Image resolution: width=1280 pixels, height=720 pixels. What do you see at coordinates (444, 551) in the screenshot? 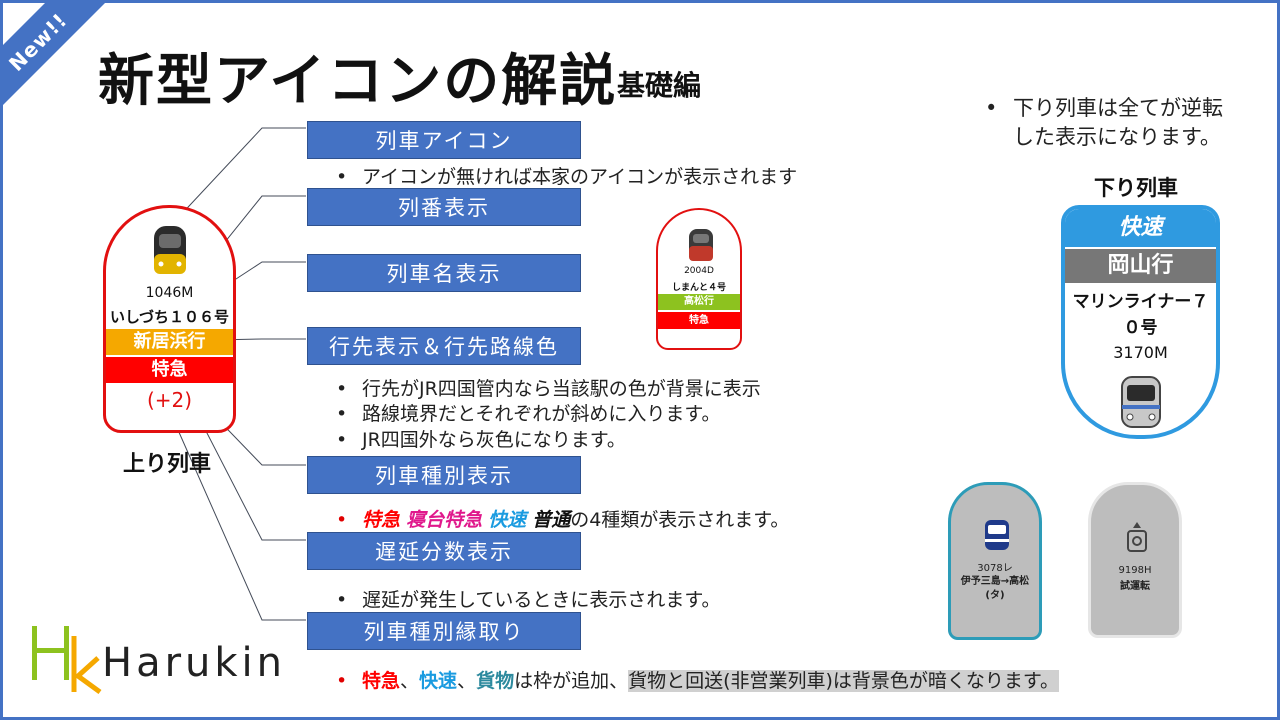
I see `box-delay: 遅延分数表示` at bounding box center [444, 551].